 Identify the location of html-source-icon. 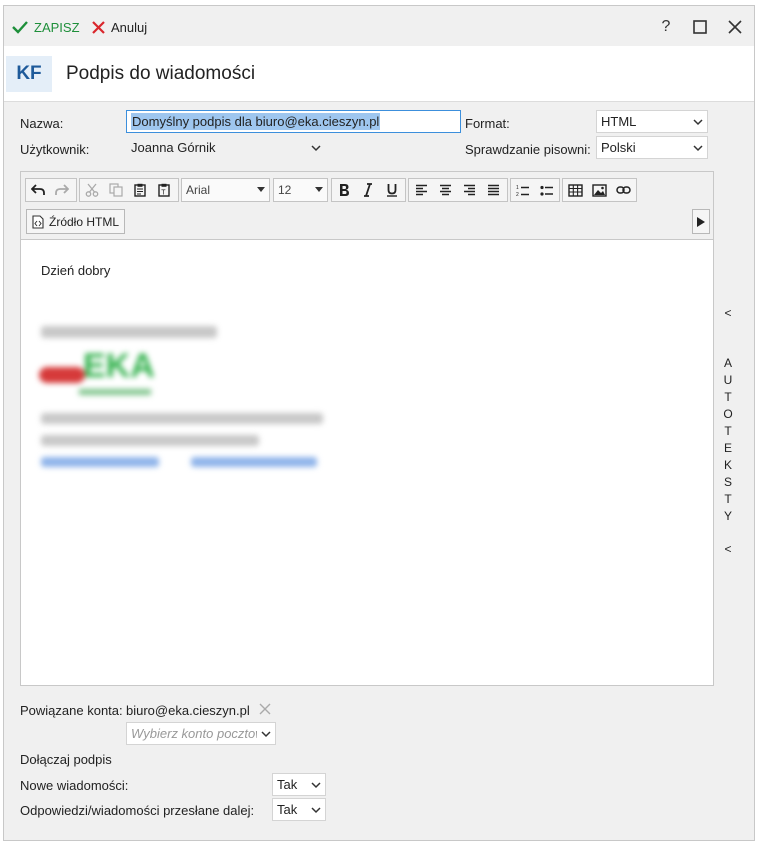
(38, 221).